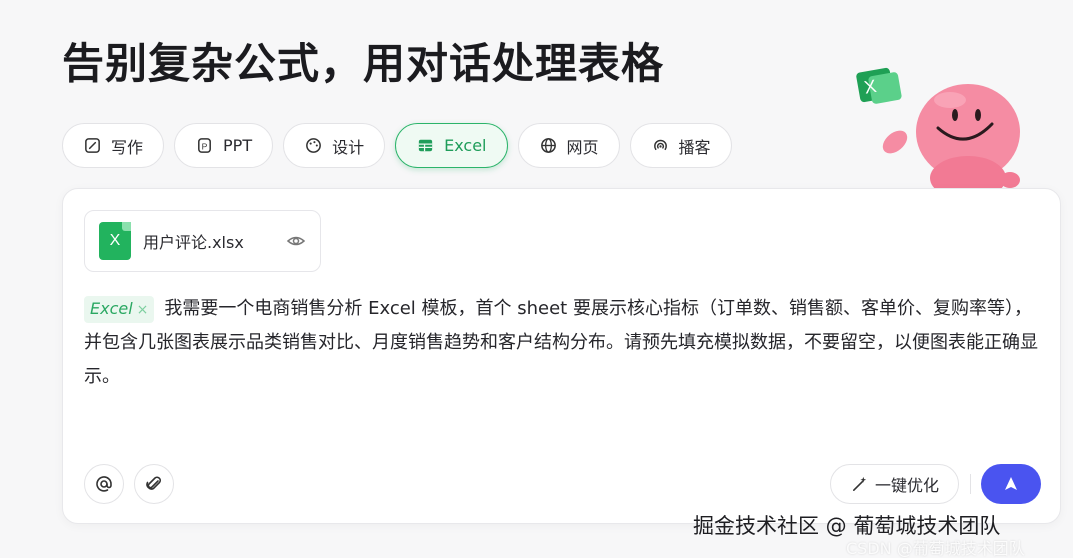 This screenshot has width=1073, height=558. I want to click on watermark-secondary: CSDN @葡萄城技术团队, so click(935, 548).